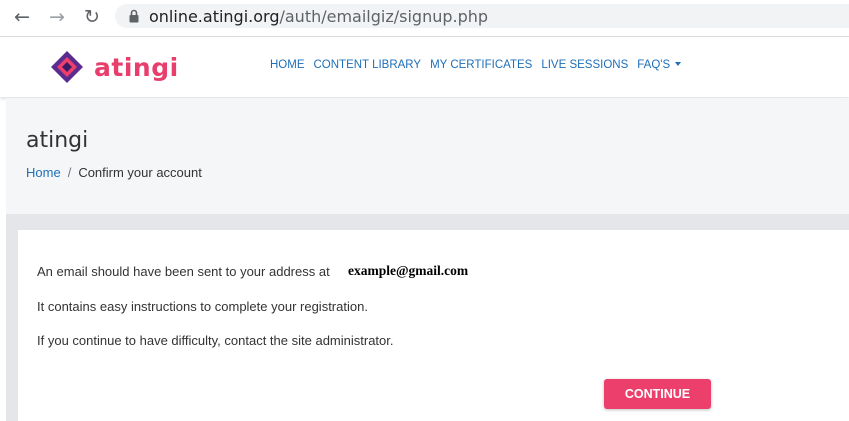  I want to click on url-host: online.atingi.org, so click(214, 16).